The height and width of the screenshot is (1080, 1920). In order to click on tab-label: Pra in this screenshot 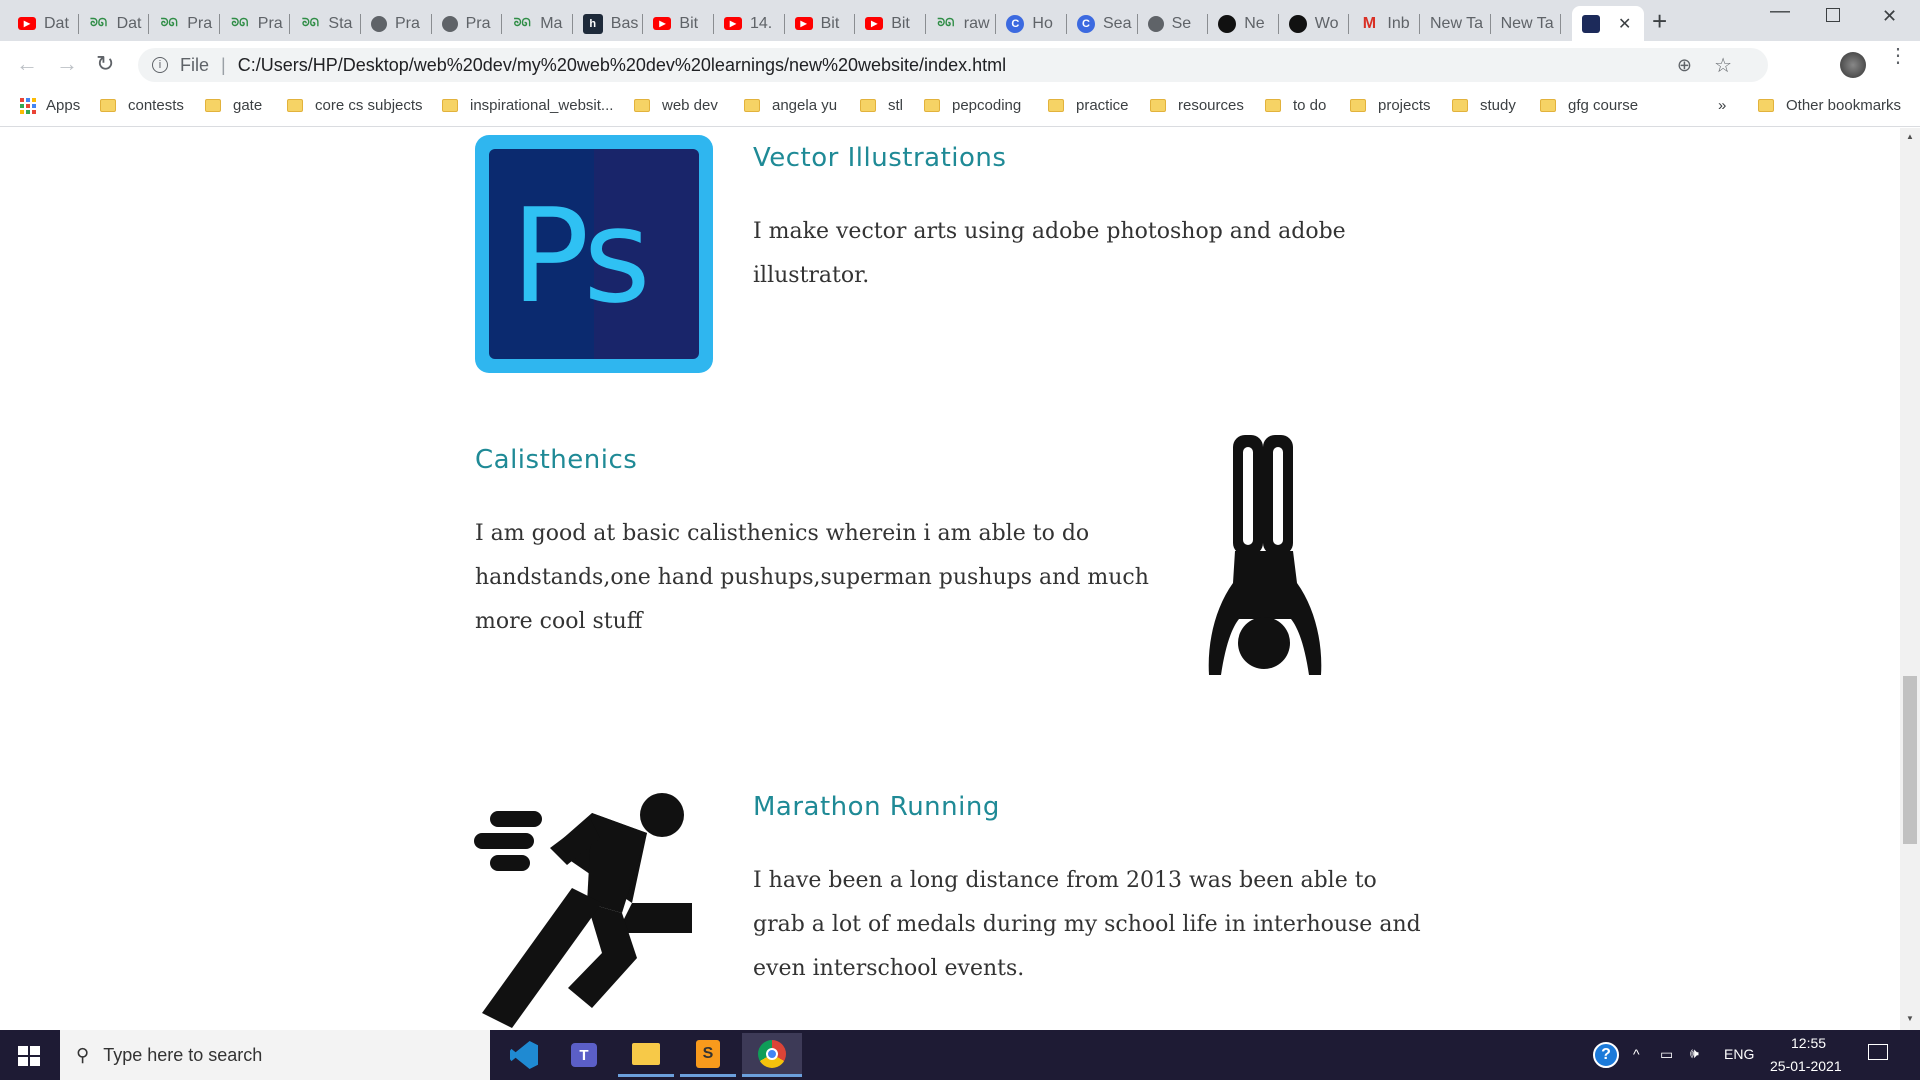, I will do `click(407, 23)`.